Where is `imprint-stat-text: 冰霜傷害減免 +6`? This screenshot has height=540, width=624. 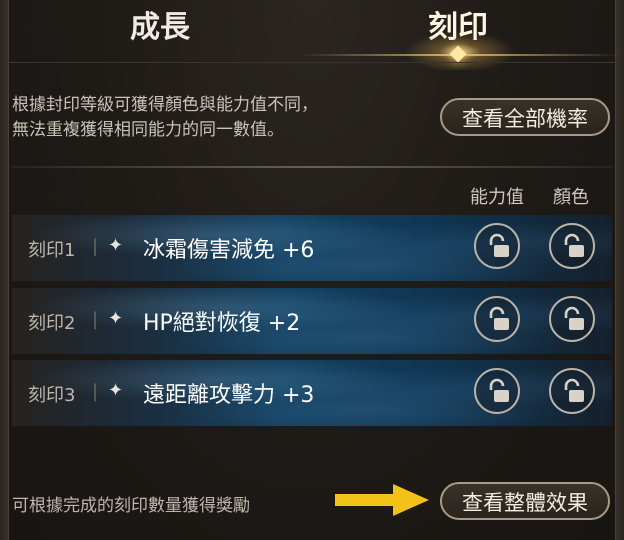
imprint-stat-text: 冰霜傷害減免 +6 is located at coordinates (229, 250).